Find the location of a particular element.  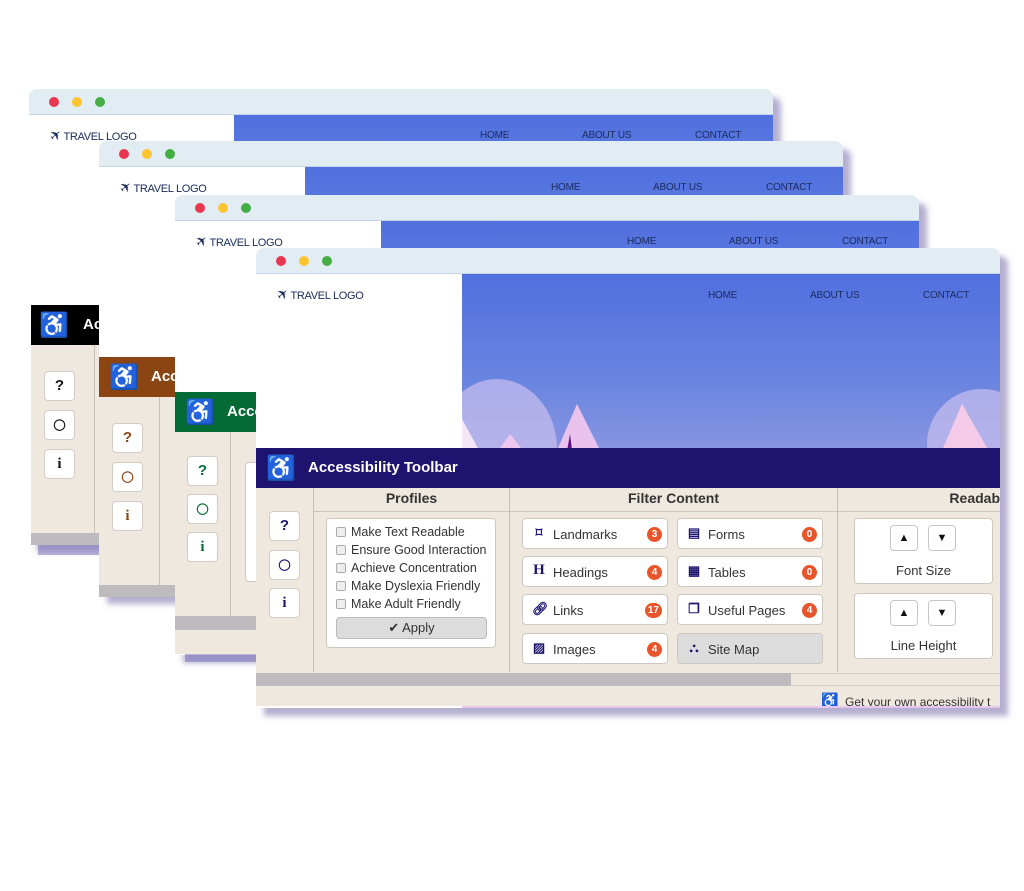

footer-wheelchair-icon: ♿ is located at coordinates (830, 699).